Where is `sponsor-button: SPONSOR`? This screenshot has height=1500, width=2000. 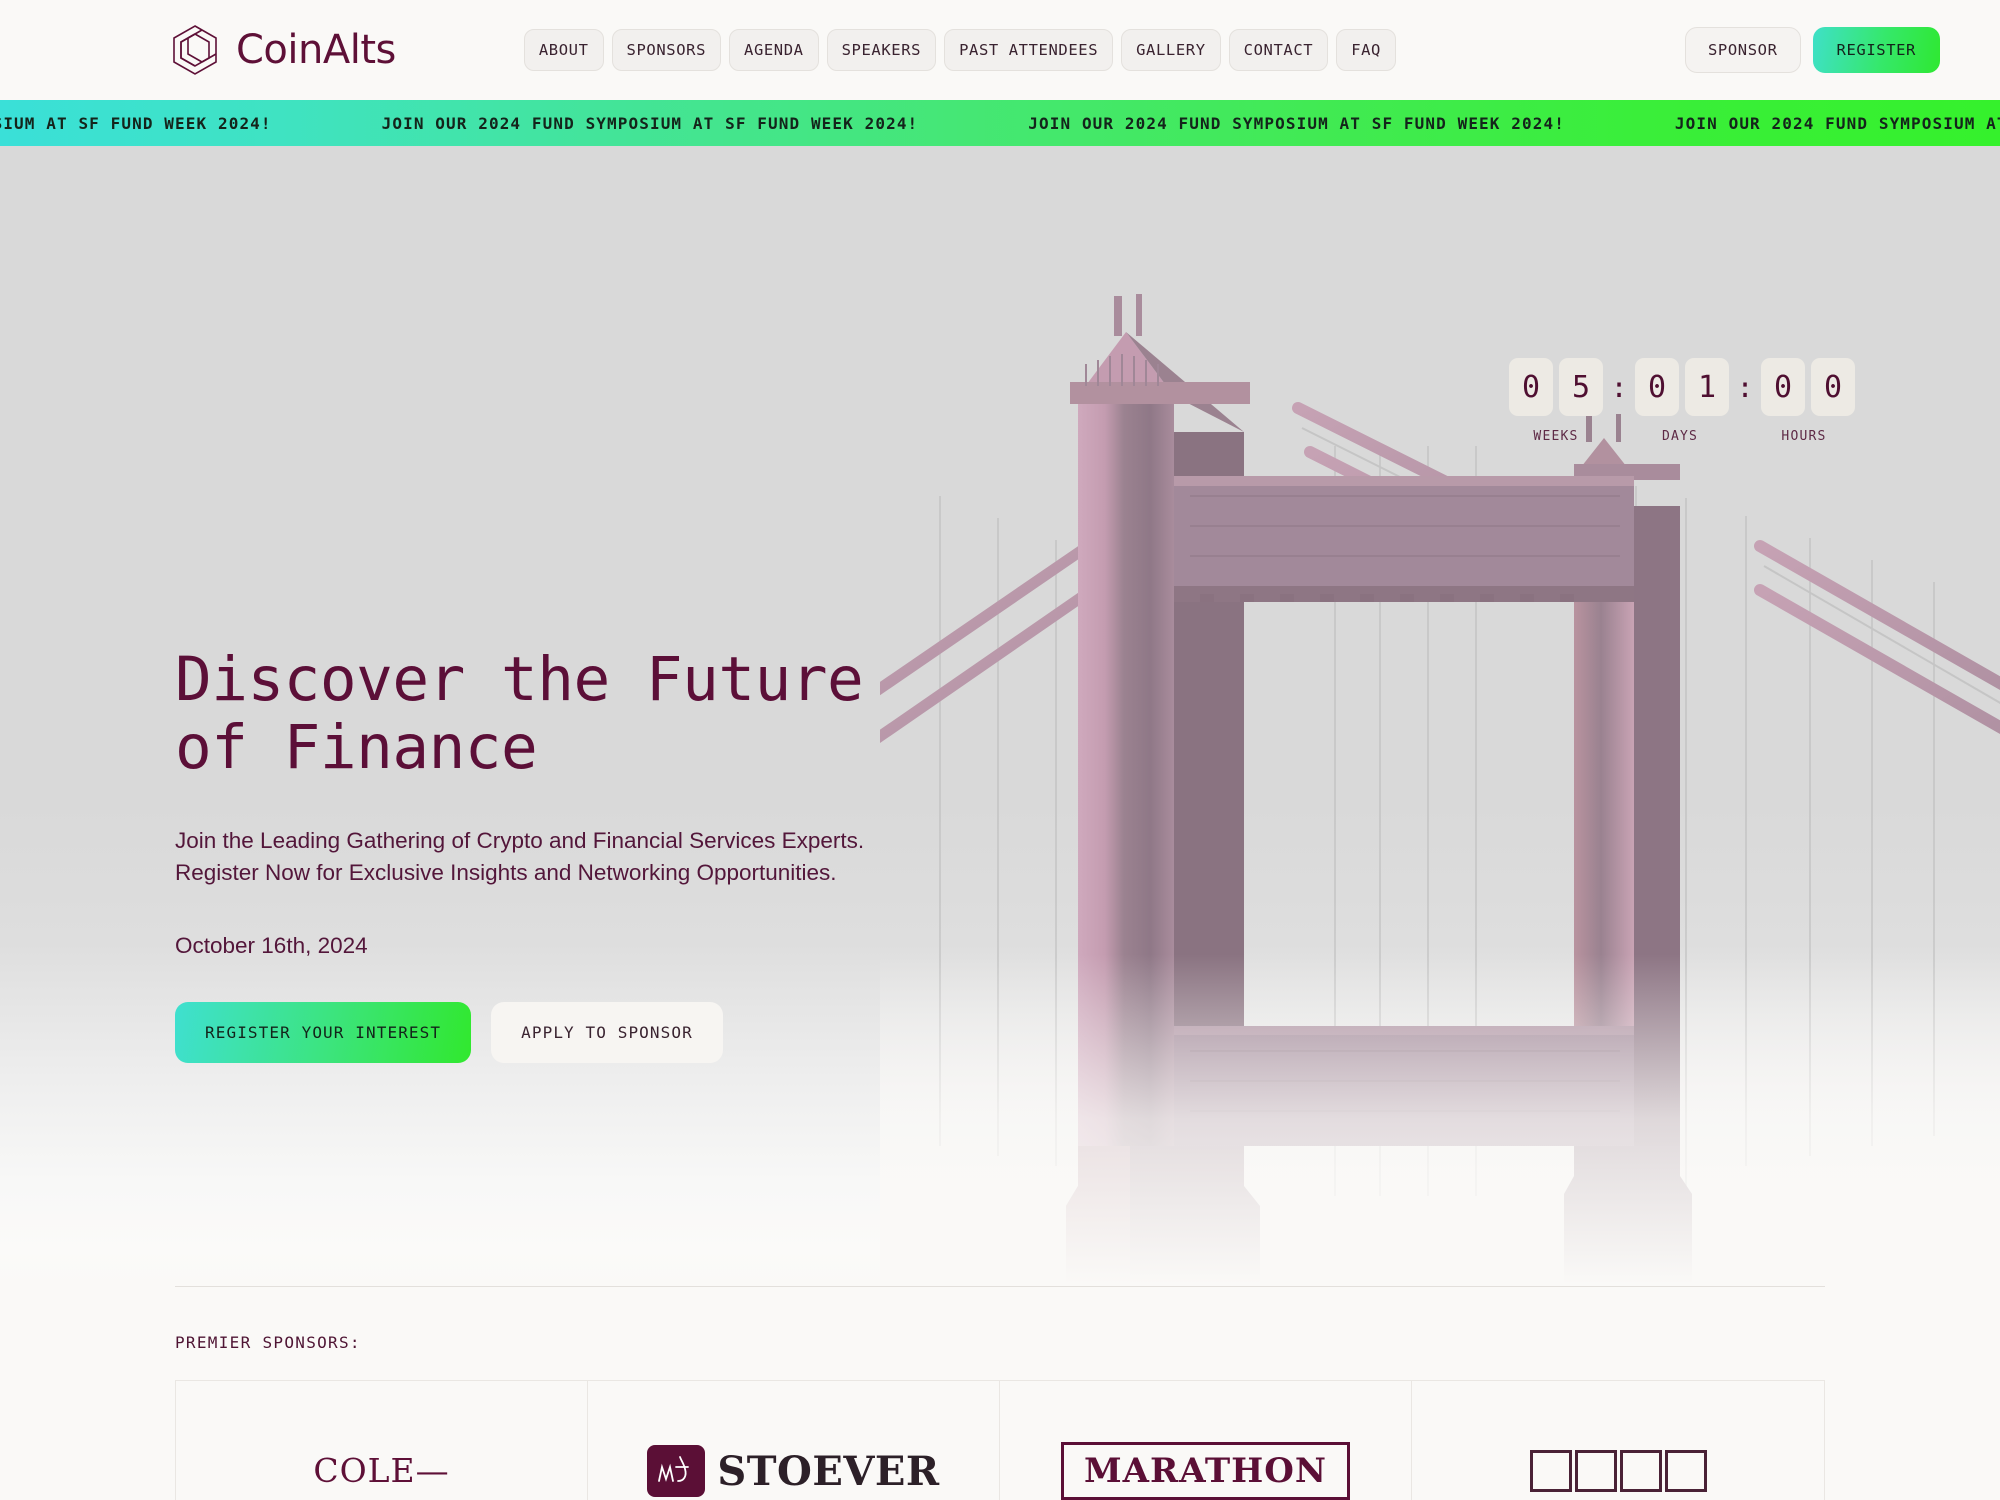 sponsor-button: SPONSOR is located at coordinates (1743, 50).